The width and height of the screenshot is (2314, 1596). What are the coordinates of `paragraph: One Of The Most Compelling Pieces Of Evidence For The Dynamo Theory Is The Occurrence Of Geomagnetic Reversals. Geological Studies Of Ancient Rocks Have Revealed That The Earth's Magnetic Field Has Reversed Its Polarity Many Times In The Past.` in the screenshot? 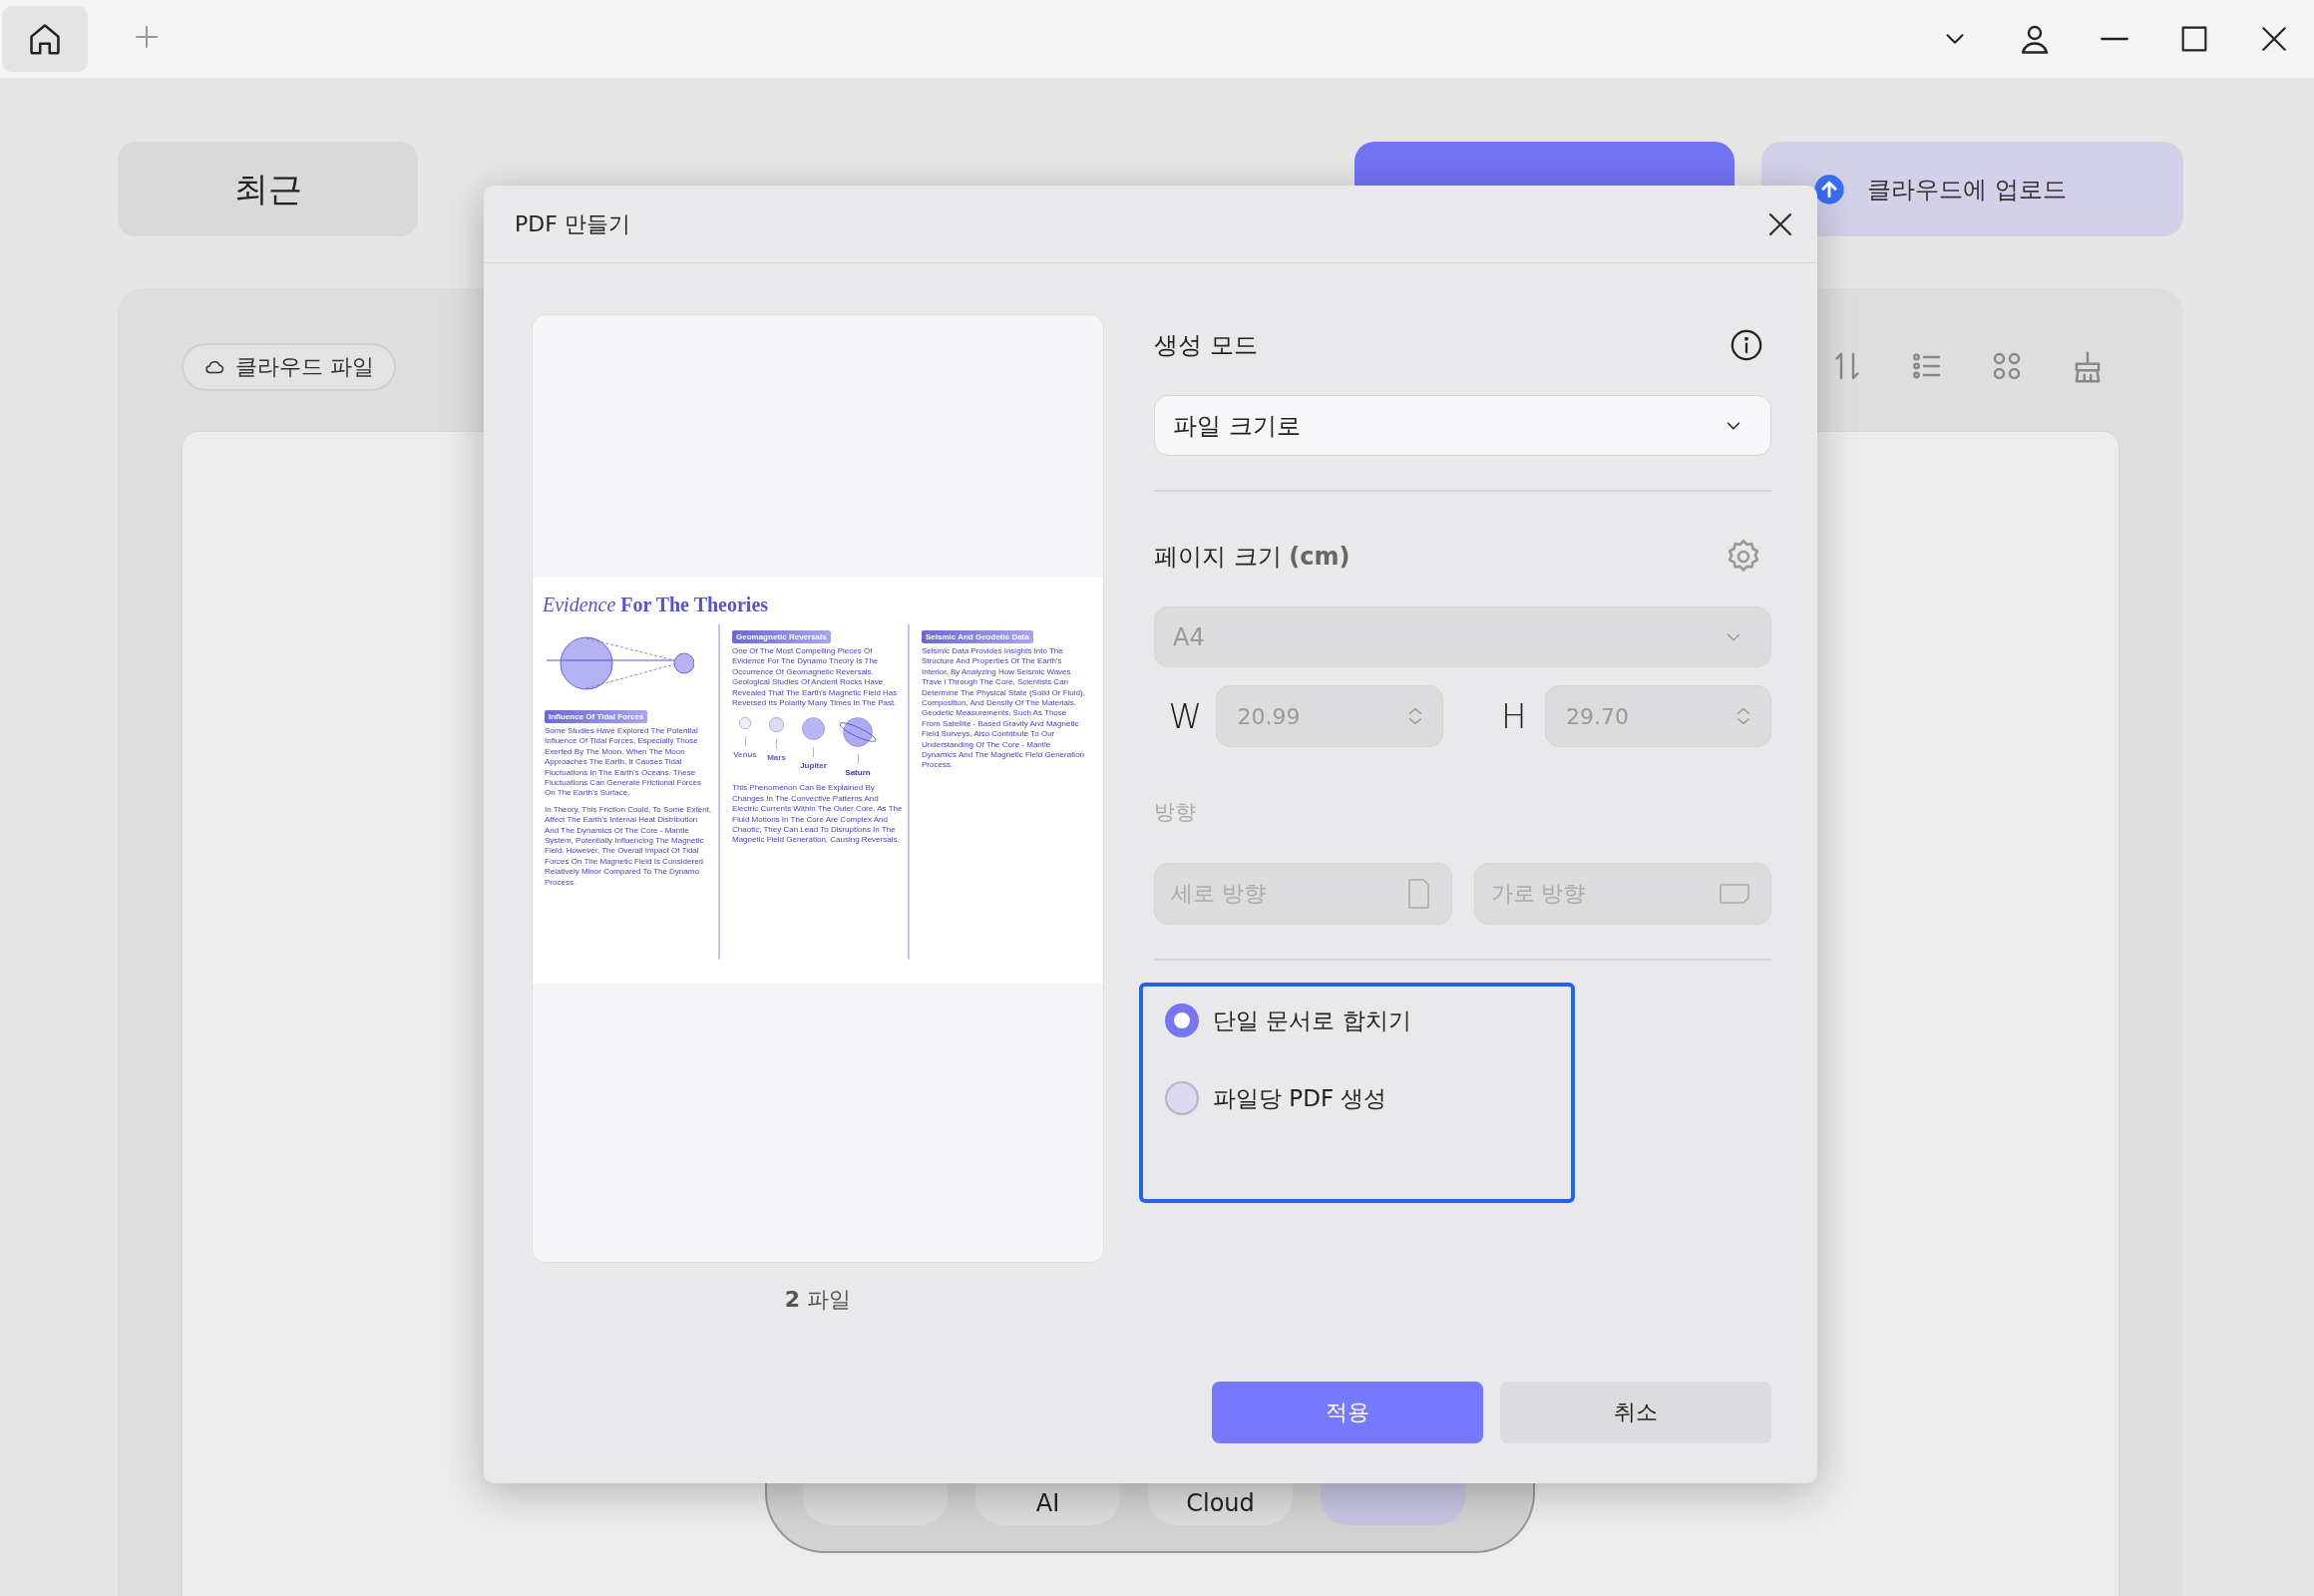 It's located at (815, 677).